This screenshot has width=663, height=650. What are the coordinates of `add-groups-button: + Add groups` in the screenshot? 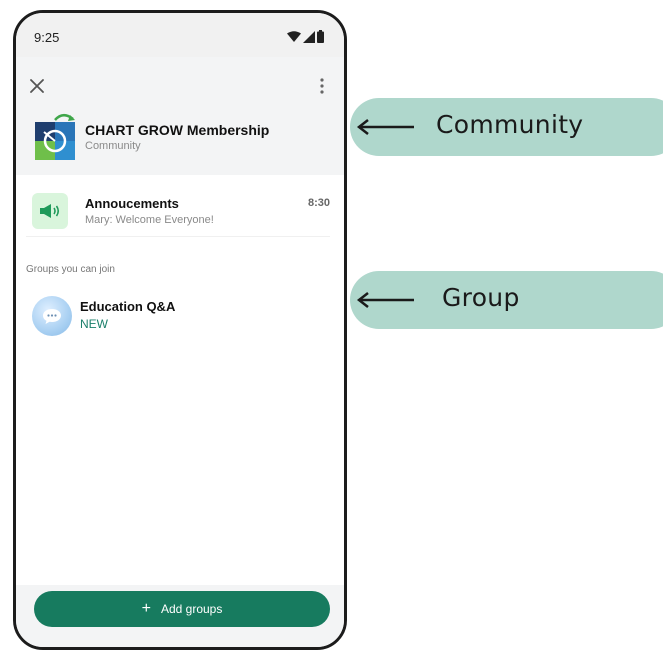 It's located at (182, 609).